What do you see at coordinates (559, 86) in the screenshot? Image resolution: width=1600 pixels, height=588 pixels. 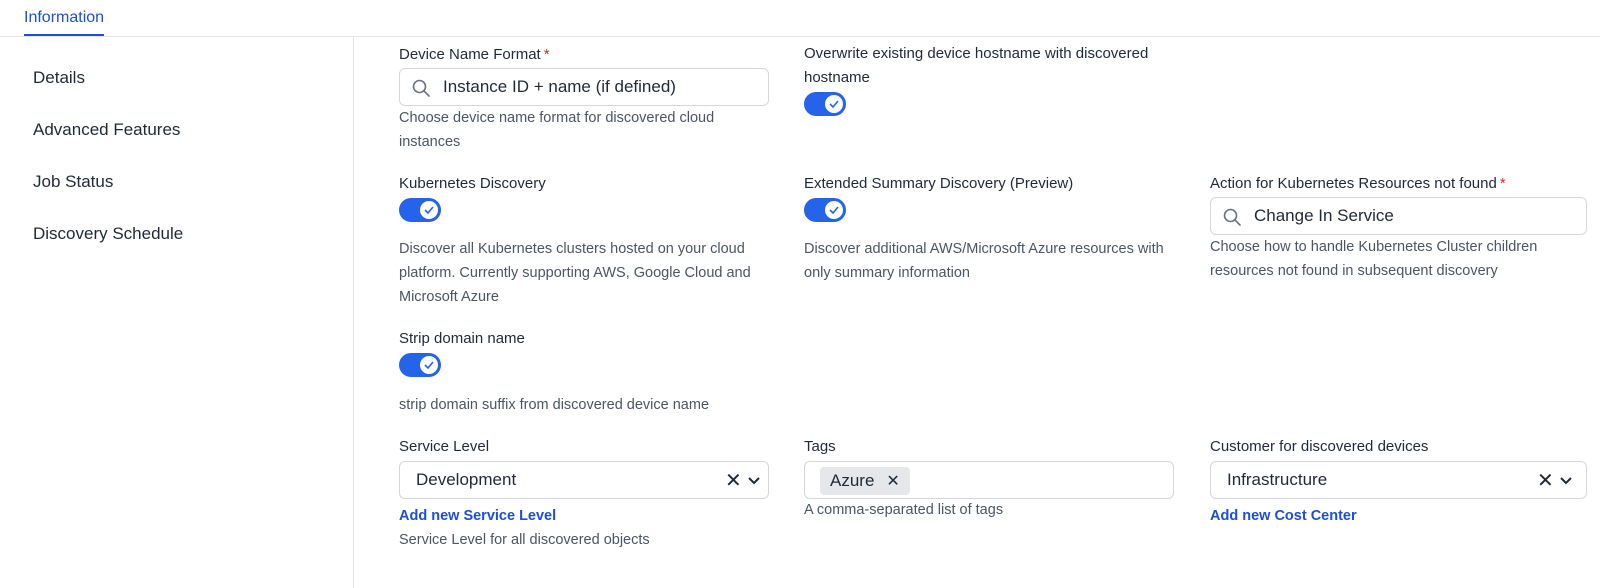 I see `device-name-format-value: Instance ID + name (if defined)` at bounding box center [559, 86].